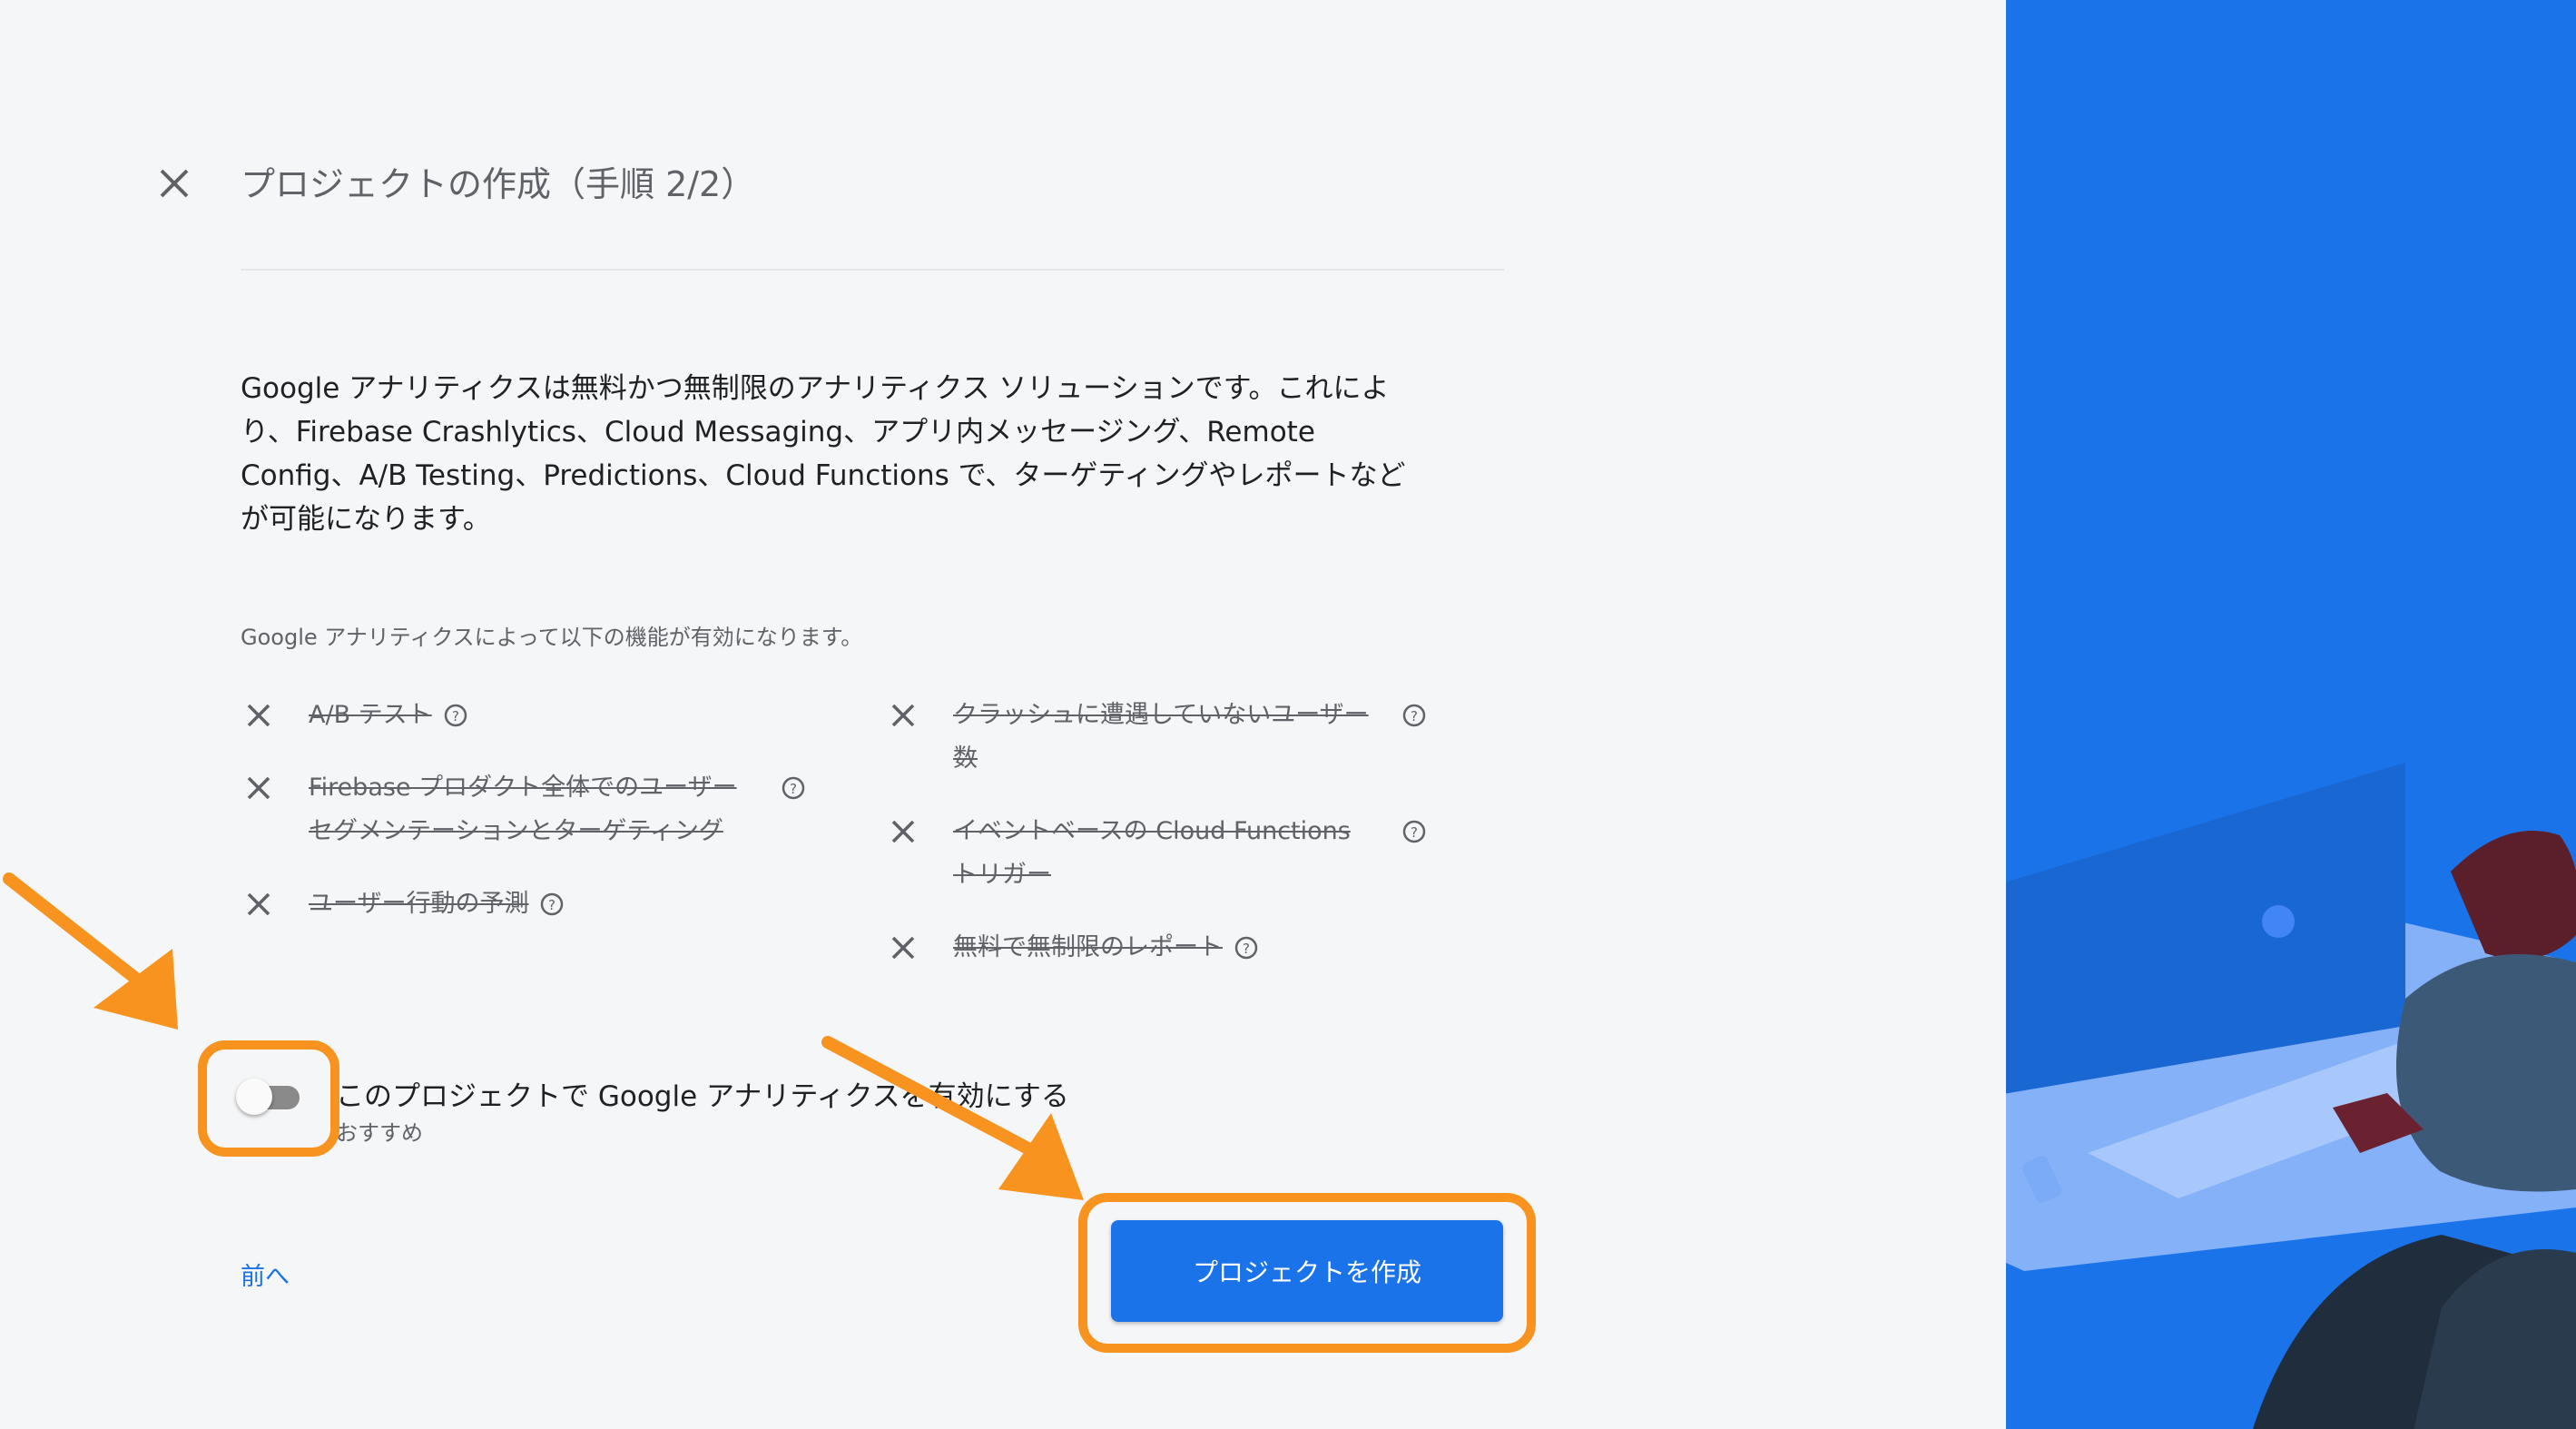 This screenshot has width=2576, height=1429. Describe the element at coordinates (498, 184) in the screenshot. I see `page-title: プロジェクトの作成（手順 2/2）` at that location.